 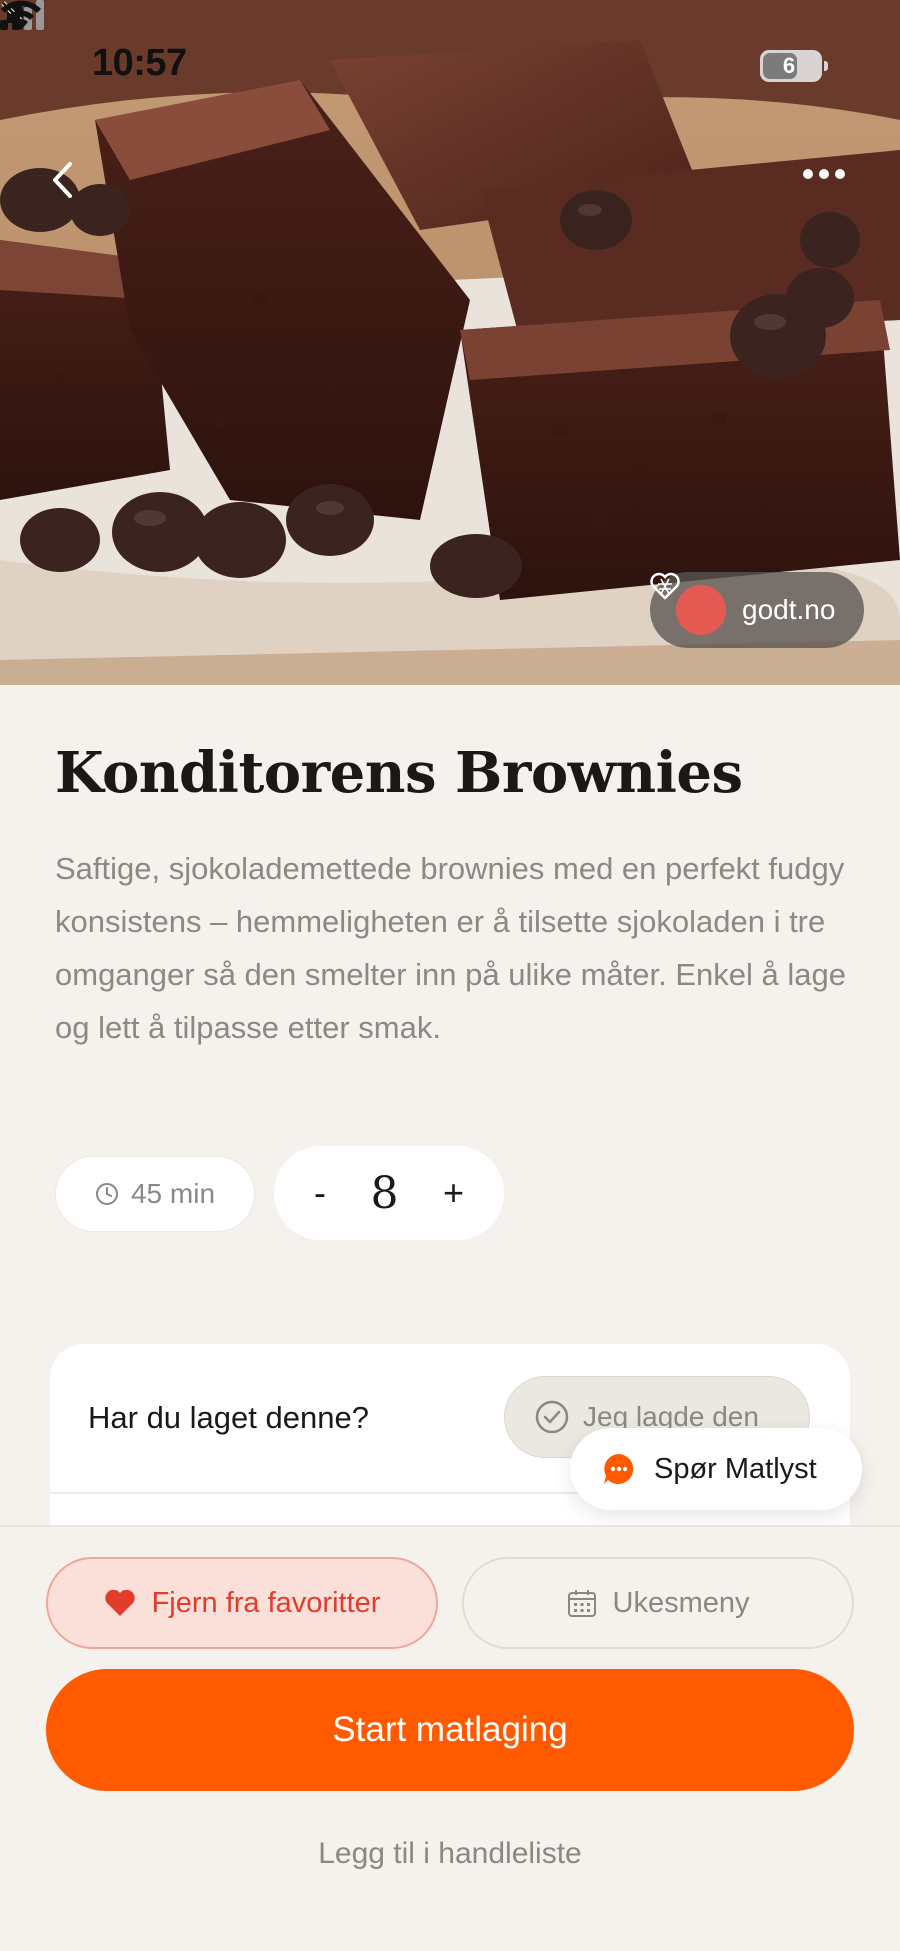 What do you see at coordinates (450, 1854) in the screenshot?
I see `add-to-shopping-list-link: Legg til i handleliste` at bounding box center [450, 1854].